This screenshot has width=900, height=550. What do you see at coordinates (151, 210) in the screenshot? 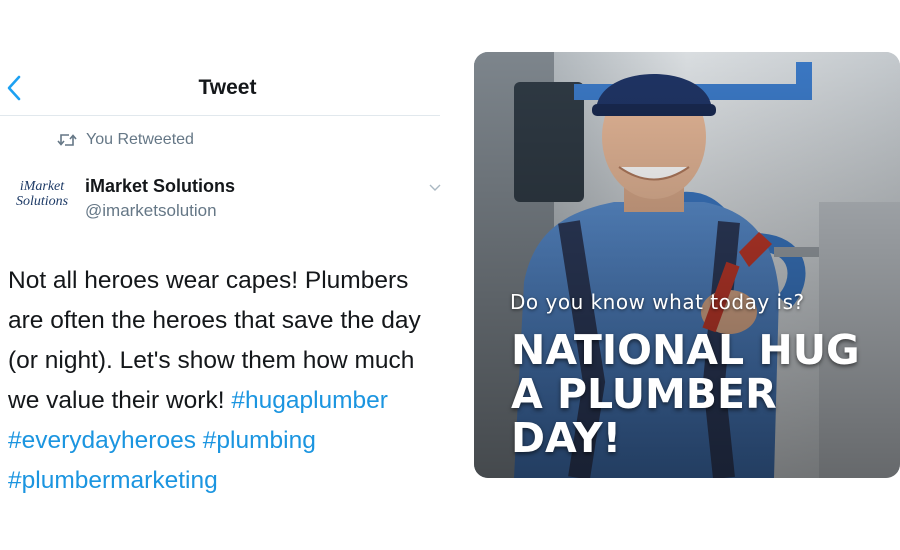
I see `author-handle: @imarketsolution` at bounding box center [151, 210].